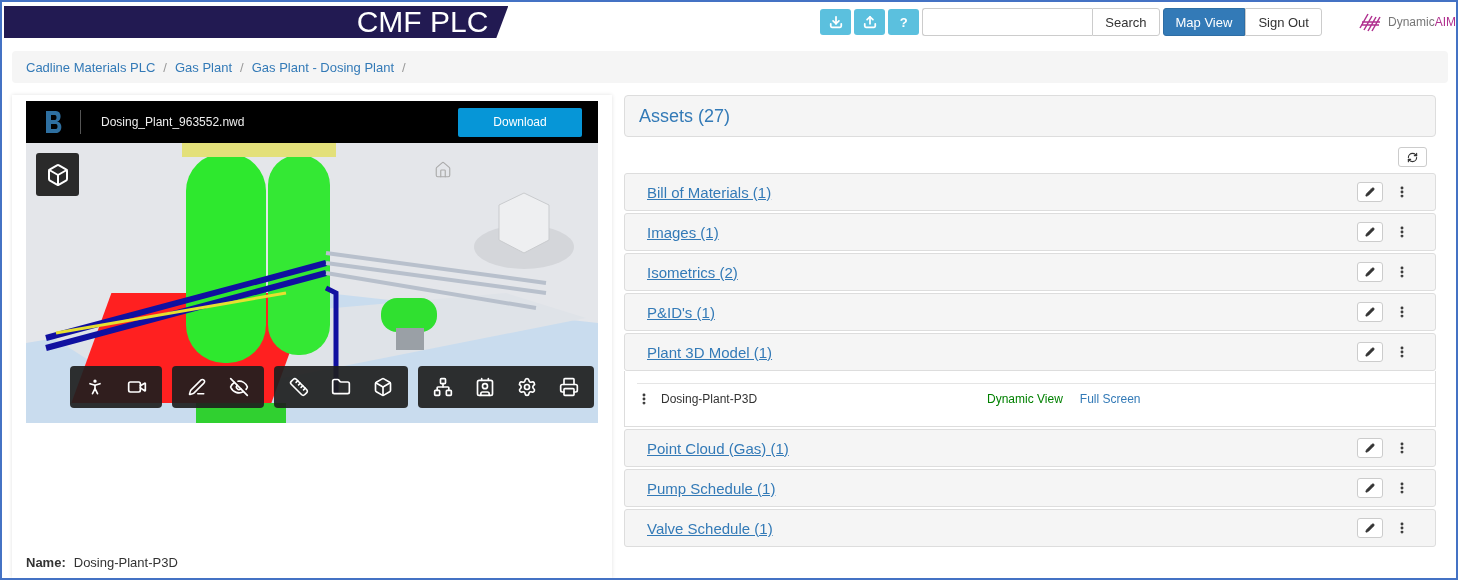 The image size is (1458, 580). Describe the element at coordinates (341, 387) in the screenshot. I see `folder-icon` at that location.